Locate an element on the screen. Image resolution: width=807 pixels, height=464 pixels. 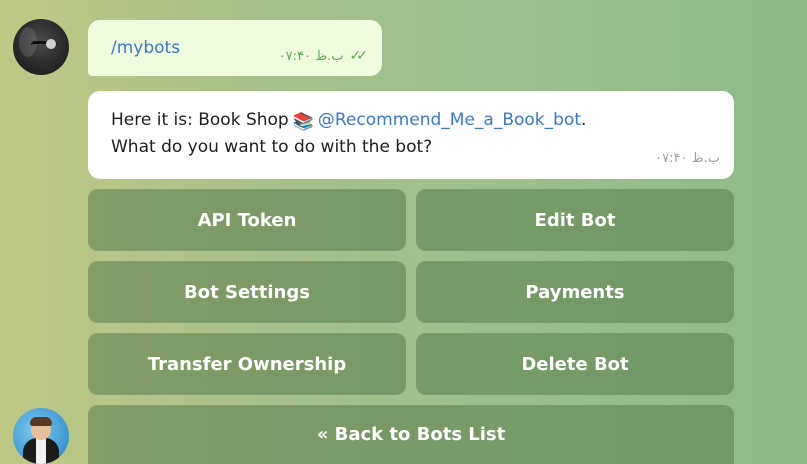
transfer-ownership-button: Transfer Ownership is located at coordinates (247, 364).